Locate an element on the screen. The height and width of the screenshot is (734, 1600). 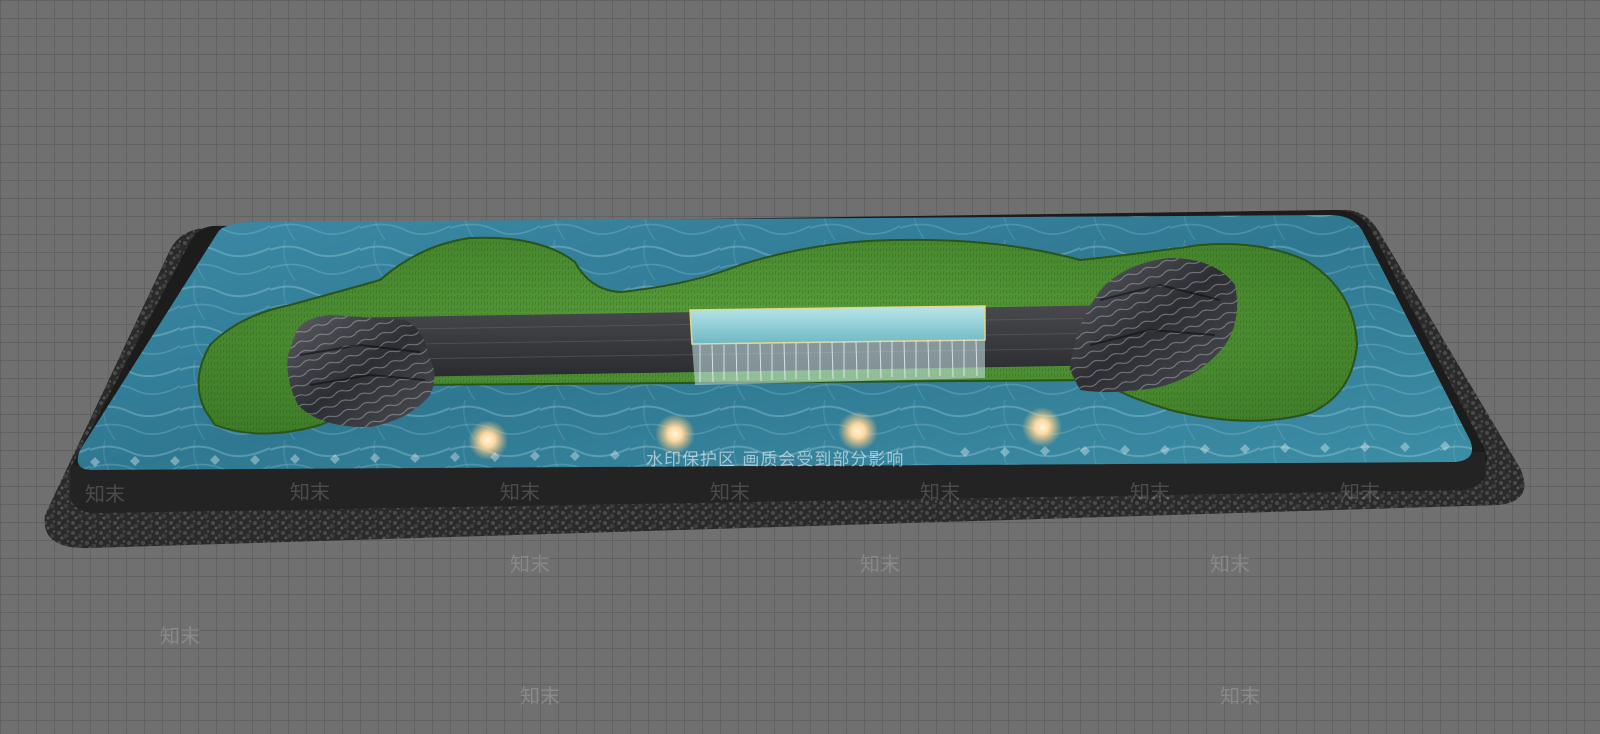
left-boulder is located at coordinates (361, 371).